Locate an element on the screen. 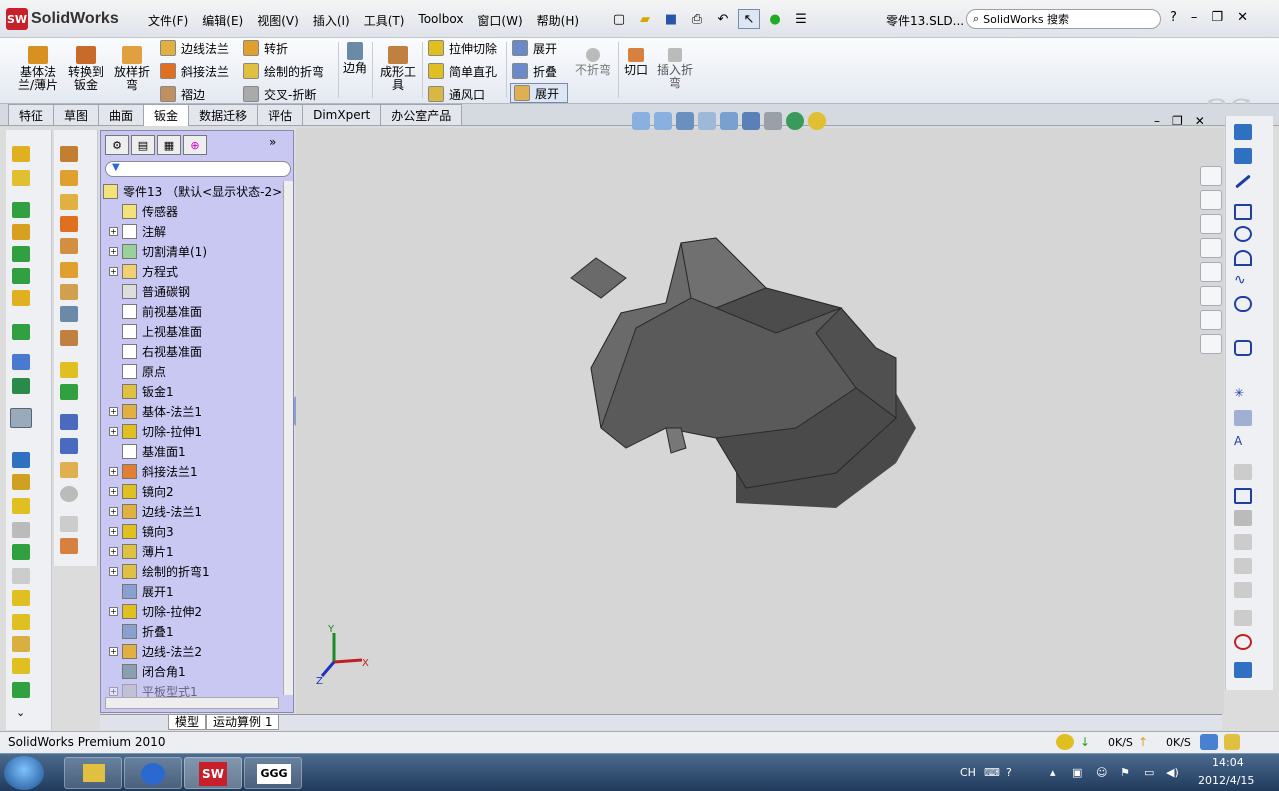 This screenshot has height=791, width=1279. sm-base-flange-icon is located at coordinates (69, 154).